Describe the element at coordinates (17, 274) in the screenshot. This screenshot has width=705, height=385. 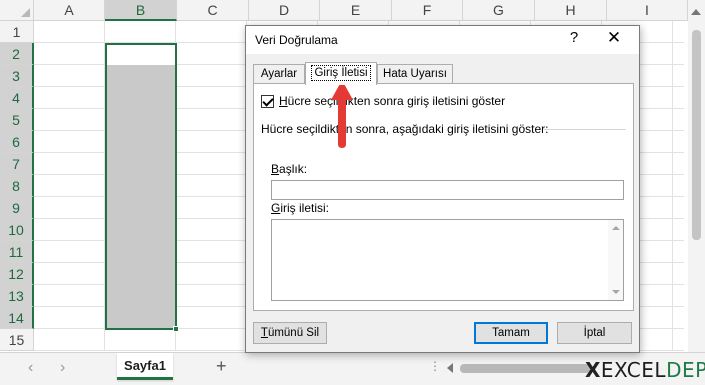
I see `row-header-12: 12` at that location.